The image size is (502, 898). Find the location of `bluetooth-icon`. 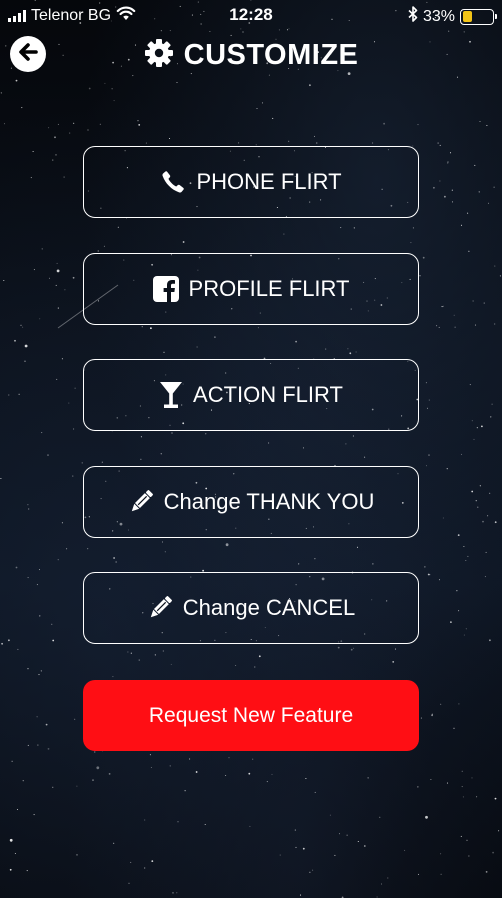

bluetooth-icon is located at coordinates (413, 16).